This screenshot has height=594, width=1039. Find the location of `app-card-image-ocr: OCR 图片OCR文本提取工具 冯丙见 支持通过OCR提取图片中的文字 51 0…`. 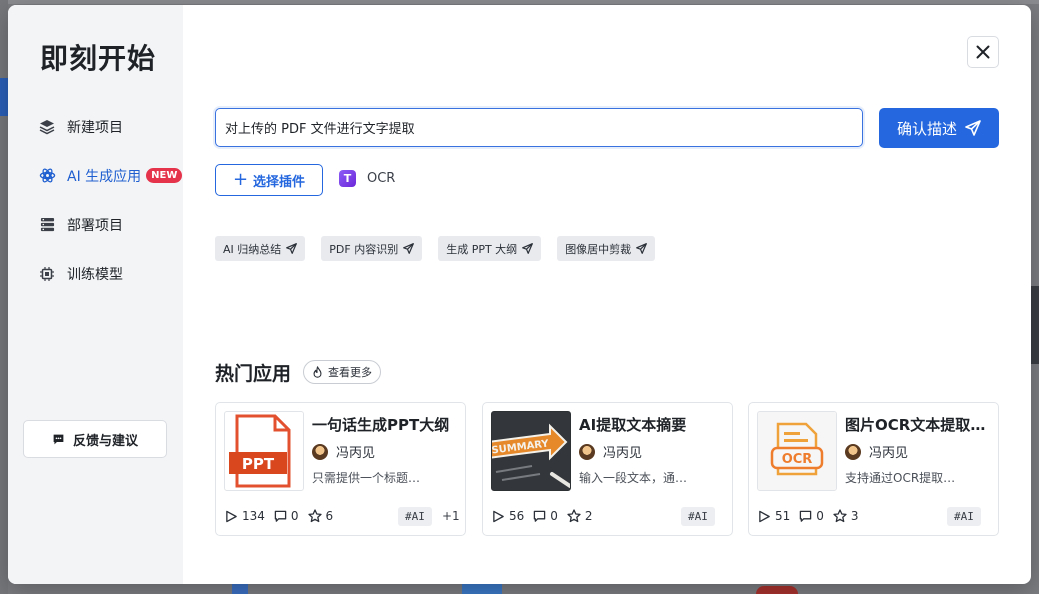

app-card-image-ocr: OCR 图片OCR文本提取工具 冯丙见 支持通过OCR提取图片中的文字 51 0… is located at coordinates (873, 469).